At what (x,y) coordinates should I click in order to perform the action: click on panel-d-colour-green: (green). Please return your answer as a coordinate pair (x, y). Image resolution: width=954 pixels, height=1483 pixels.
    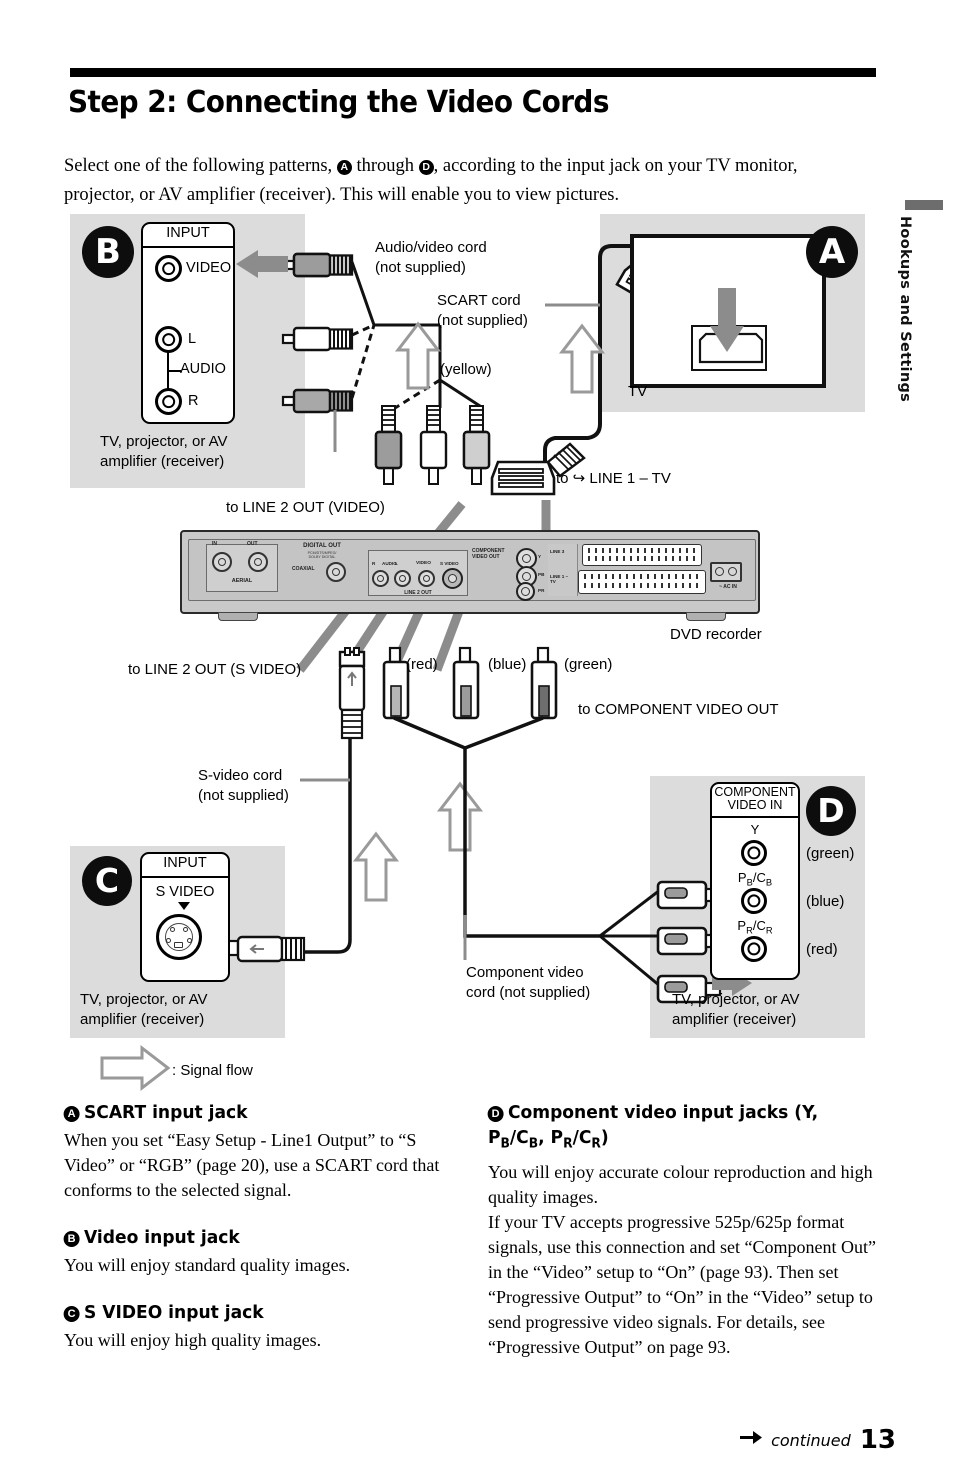
    Looking at the image, I should click on (830, 853).